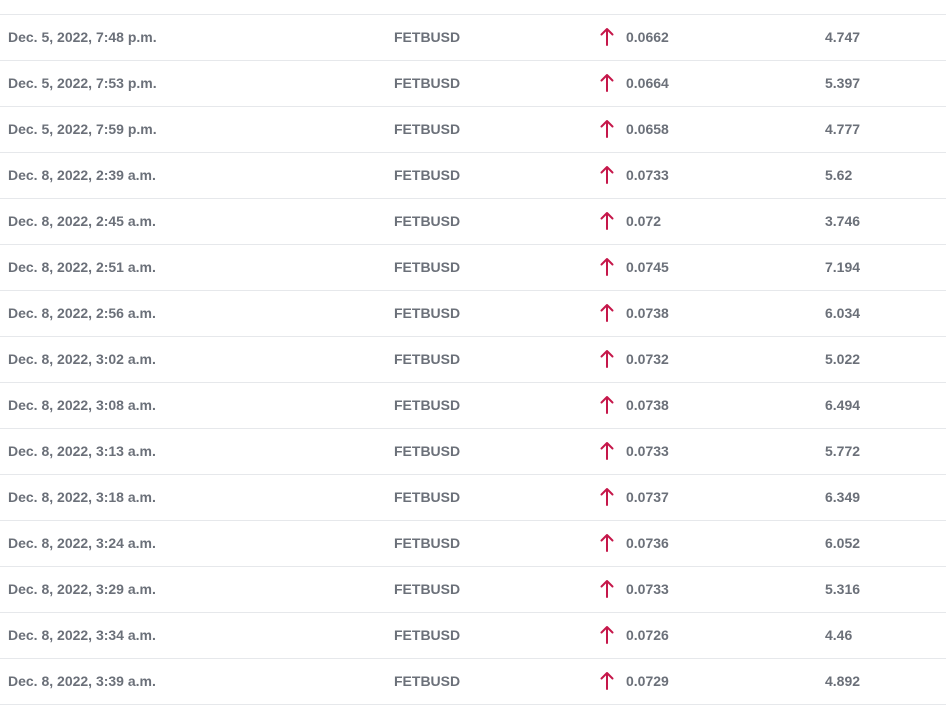 The width and height of the screenshot is (946, 705). I want to click on time-cell: Dec. 8, 2022, 3:02 a.m., so click(82, 359).